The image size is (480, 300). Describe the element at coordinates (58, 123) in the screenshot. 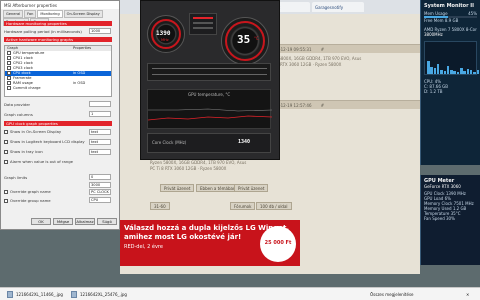

I see `group-header: GPU clock graph properties` at that location.